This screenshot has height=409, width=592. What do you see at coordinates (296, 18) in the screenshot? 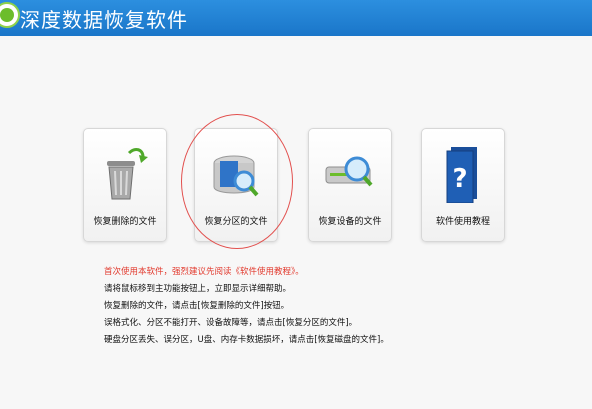
I see `title-bar: 深度数据恢复软件` at bounding box center [296, 18].